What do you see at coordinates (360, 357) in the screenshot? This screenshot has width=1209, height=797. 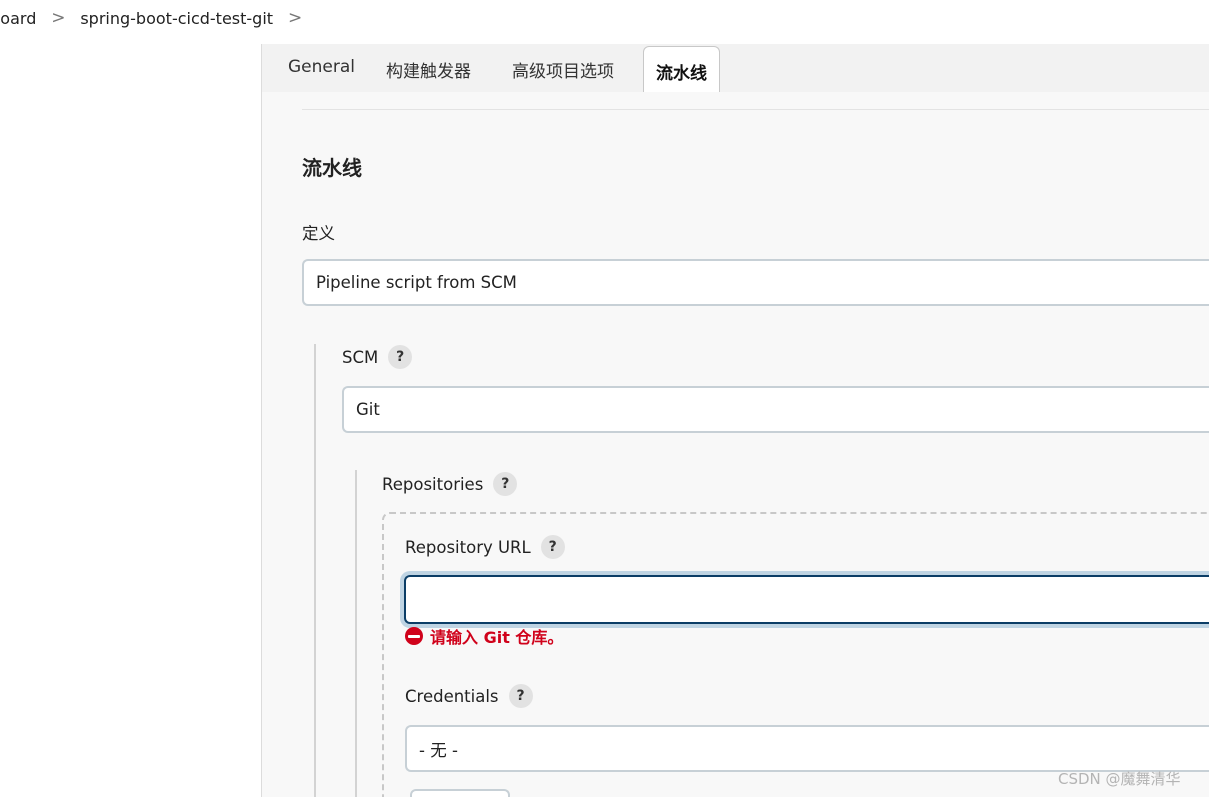 I see `scm-label-text: SCM` at bounding box center [360, 357].